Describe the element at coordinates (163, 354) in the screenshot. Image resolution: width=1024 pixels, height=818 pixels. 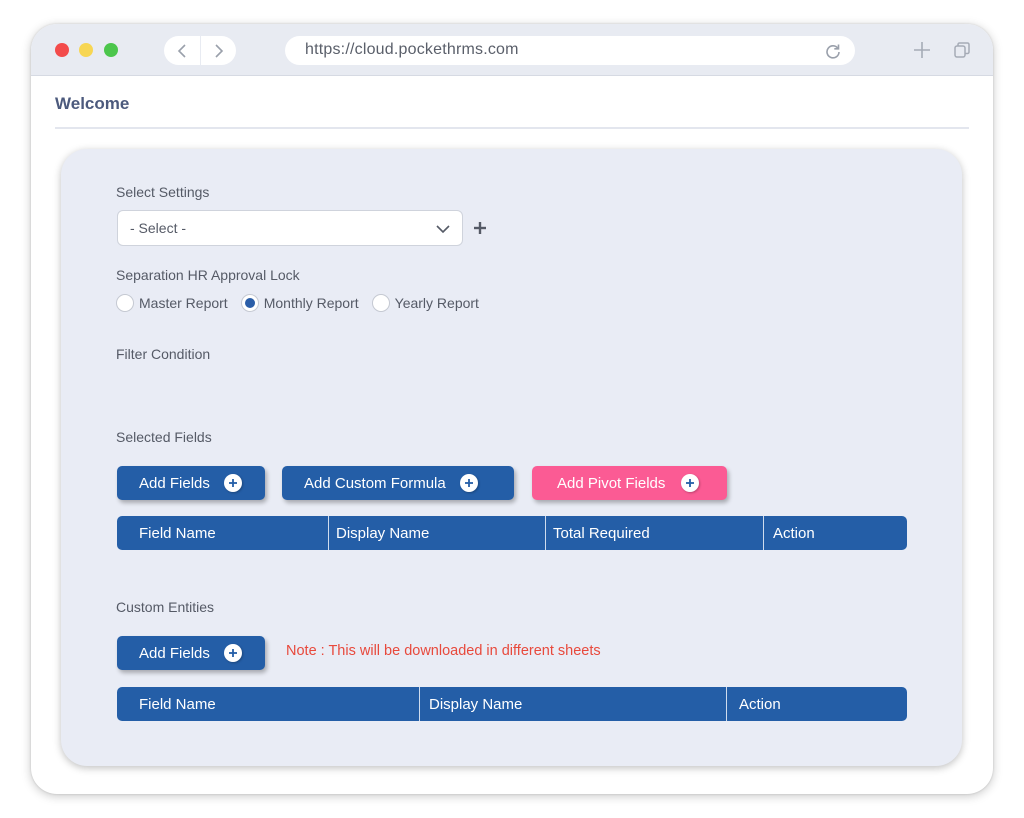
I see `filter-condition-label: Filter Condition` at that location.